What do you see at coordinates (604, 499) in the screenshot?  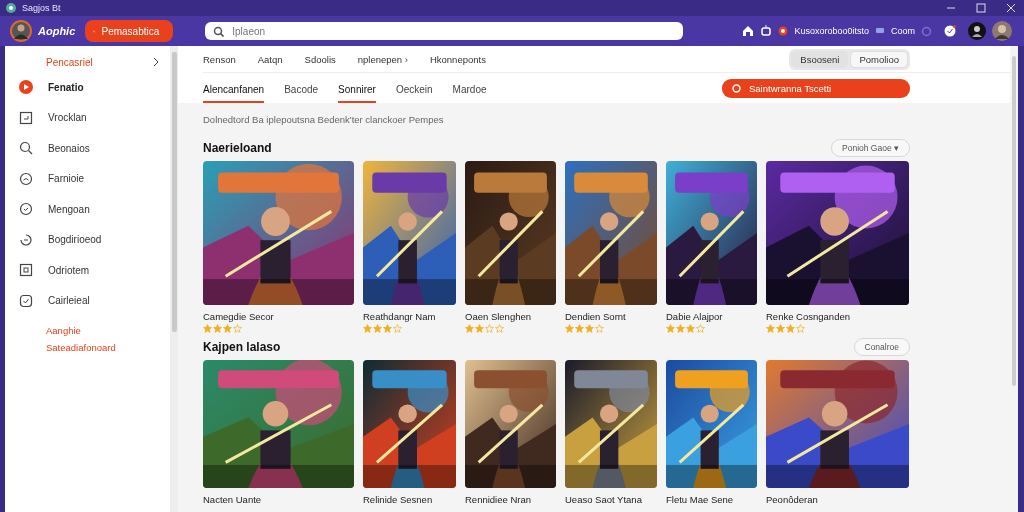 I see `game-title: Ueaso Saot Ytana` at bounding box center [604, 499].